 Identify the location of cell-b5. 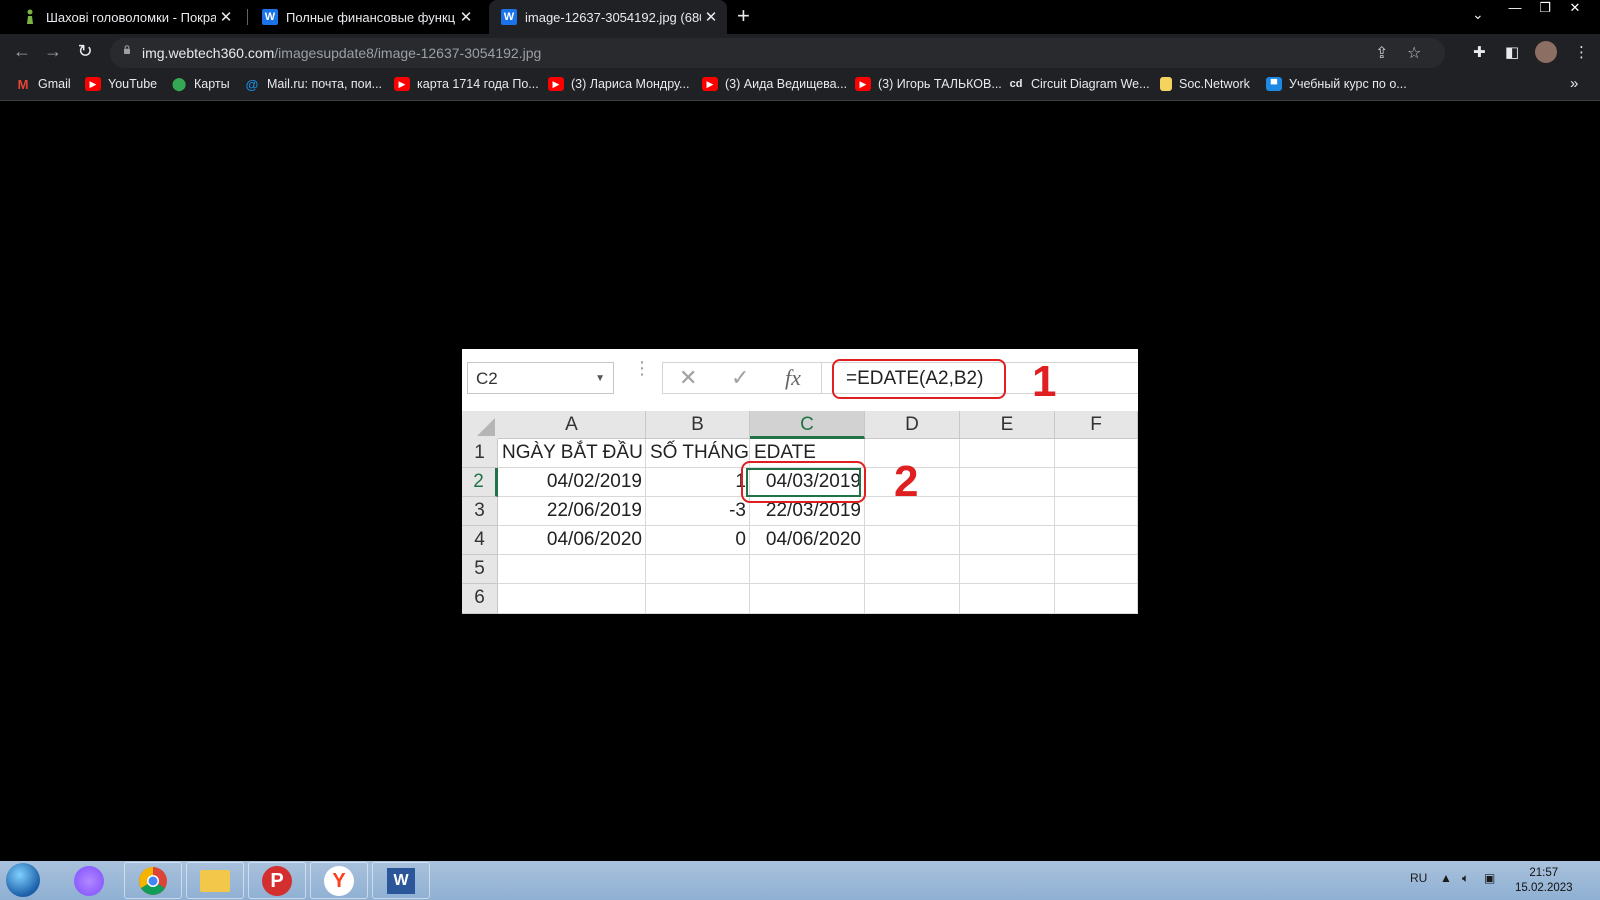
(698, 569).